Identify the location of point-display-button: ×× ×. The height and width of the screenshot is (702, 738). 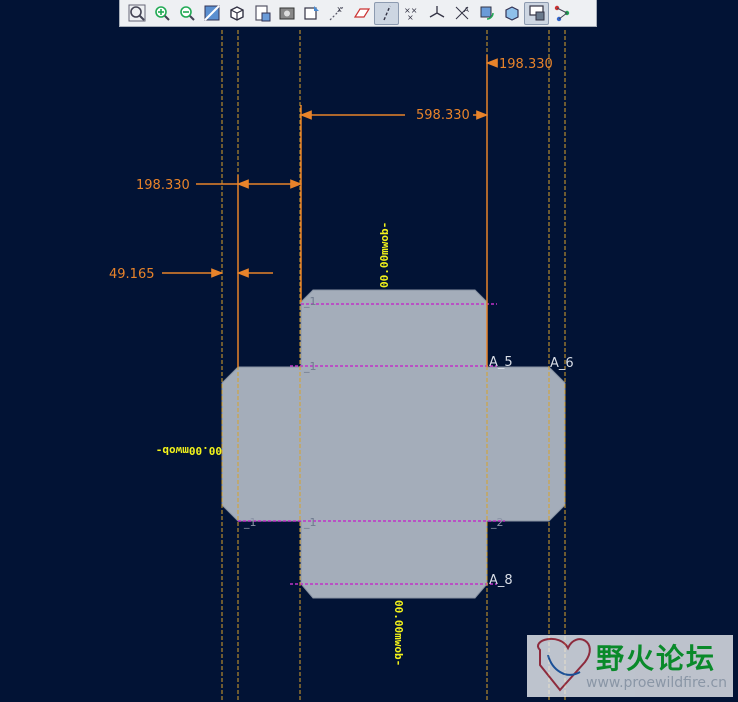
(411, 13).